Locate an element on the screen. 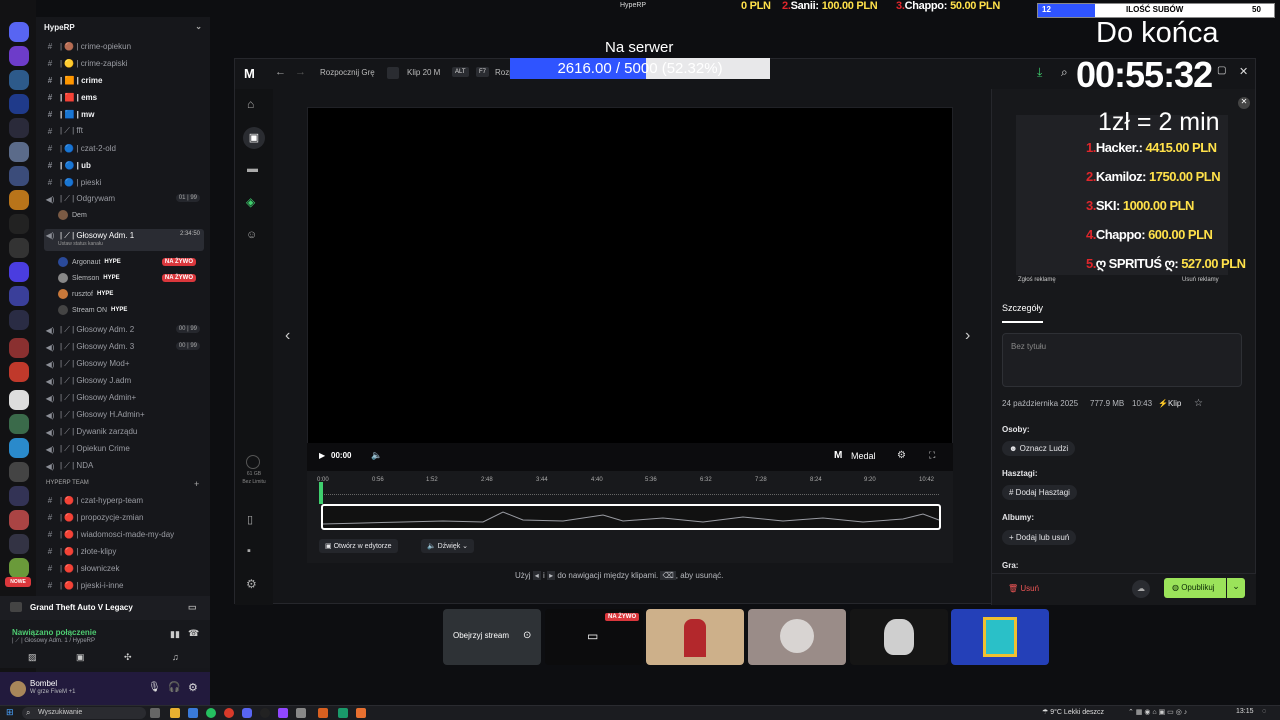 This screenshot has width=1280, height=720. download-icon: ⤓ is located at coordinates (1039, 72).